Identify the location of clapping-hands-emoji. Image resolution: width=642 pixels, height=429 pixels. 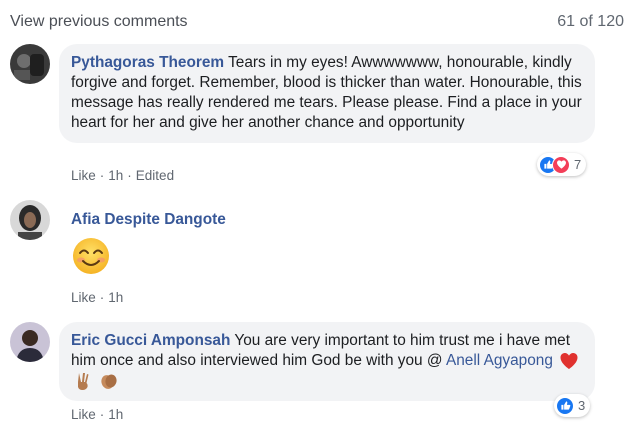
(109, 381).